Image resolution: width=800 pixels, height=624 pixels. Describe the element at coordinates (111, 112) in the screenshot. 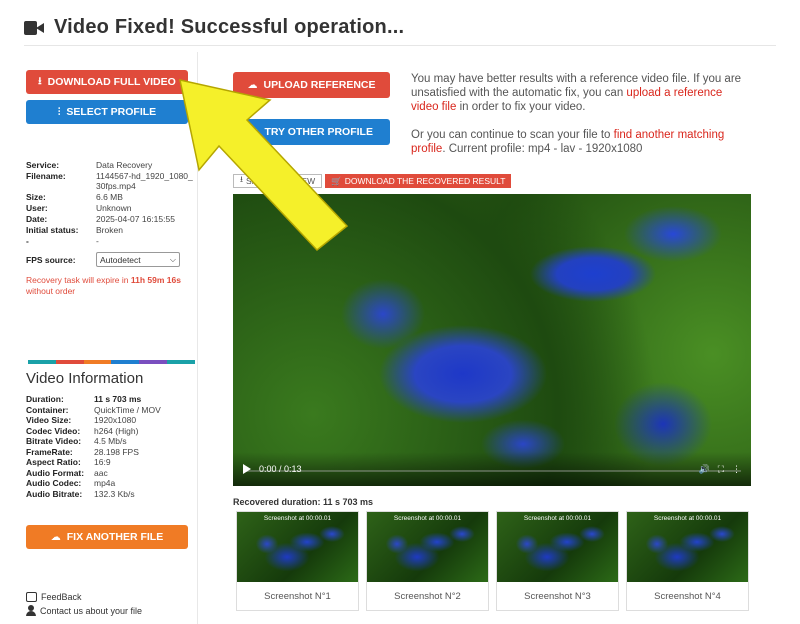

I see `select-profile-label: SELECT PROFILE` at that location.